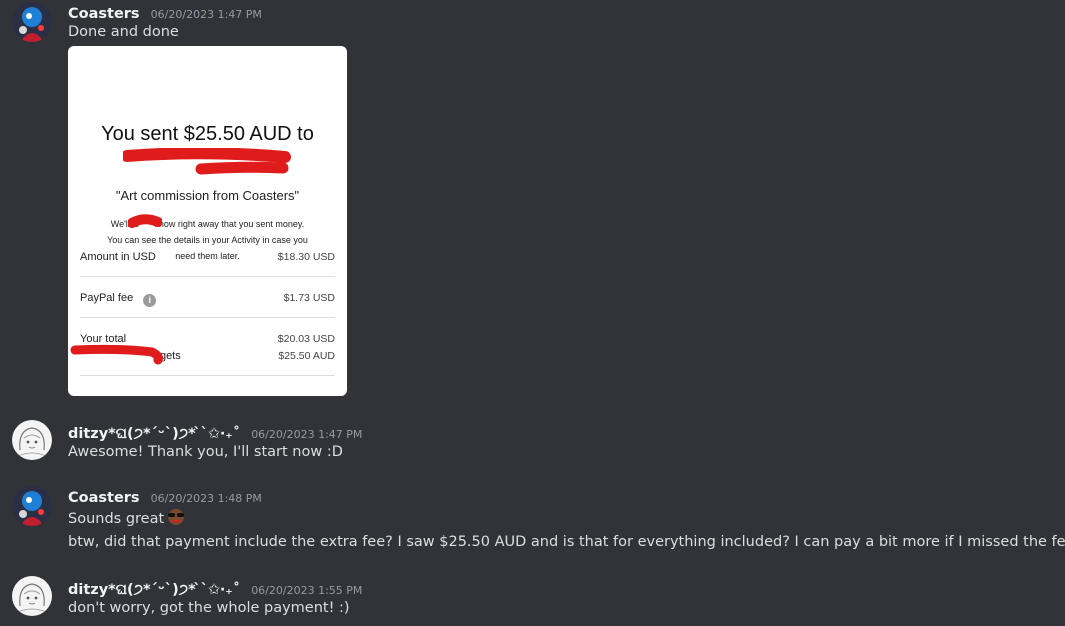  I want to click on message-text-row: Sounds great, so click(127, 517).